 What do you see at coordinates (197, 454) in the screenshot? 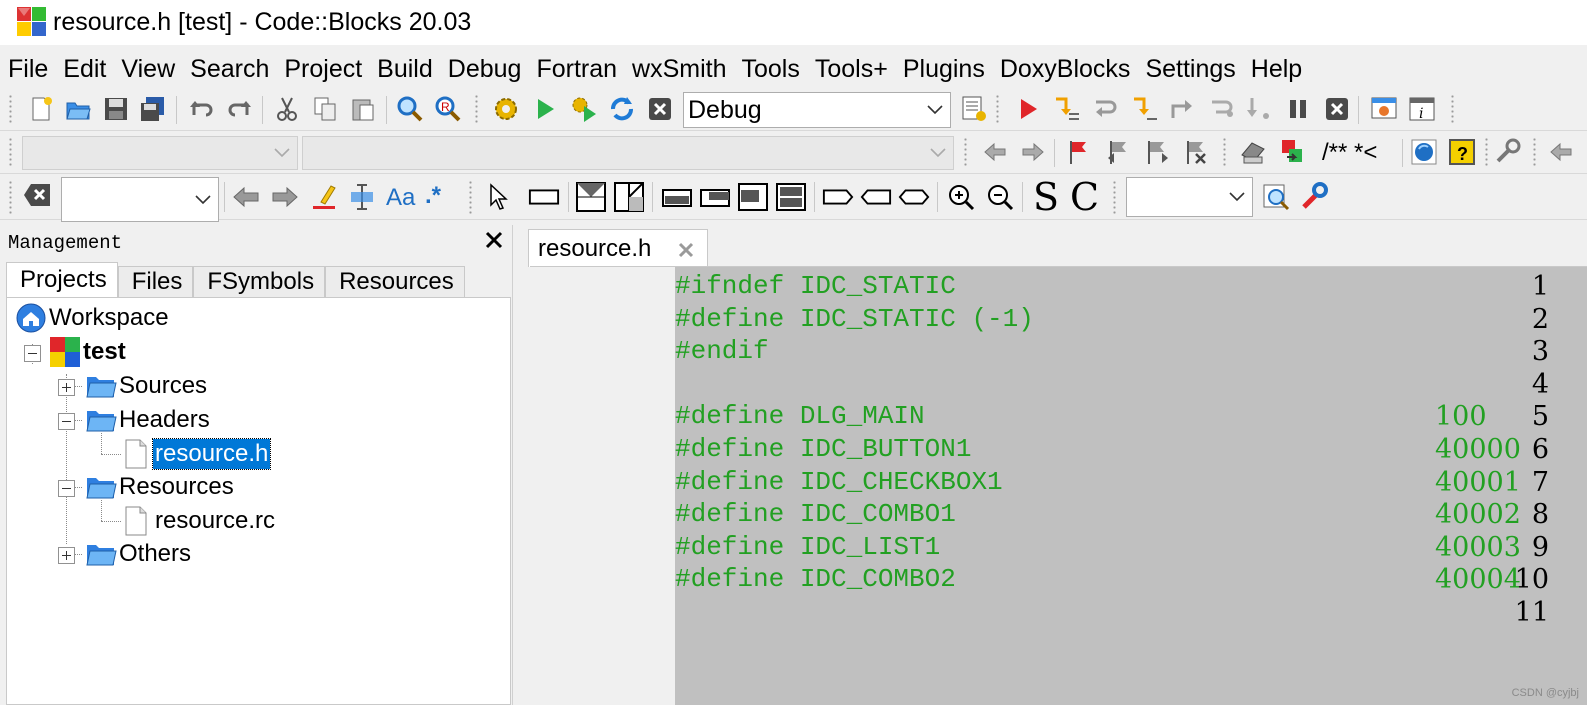
I see `tree-file-resource-h: resource.h` at bounding box center [197, 454].